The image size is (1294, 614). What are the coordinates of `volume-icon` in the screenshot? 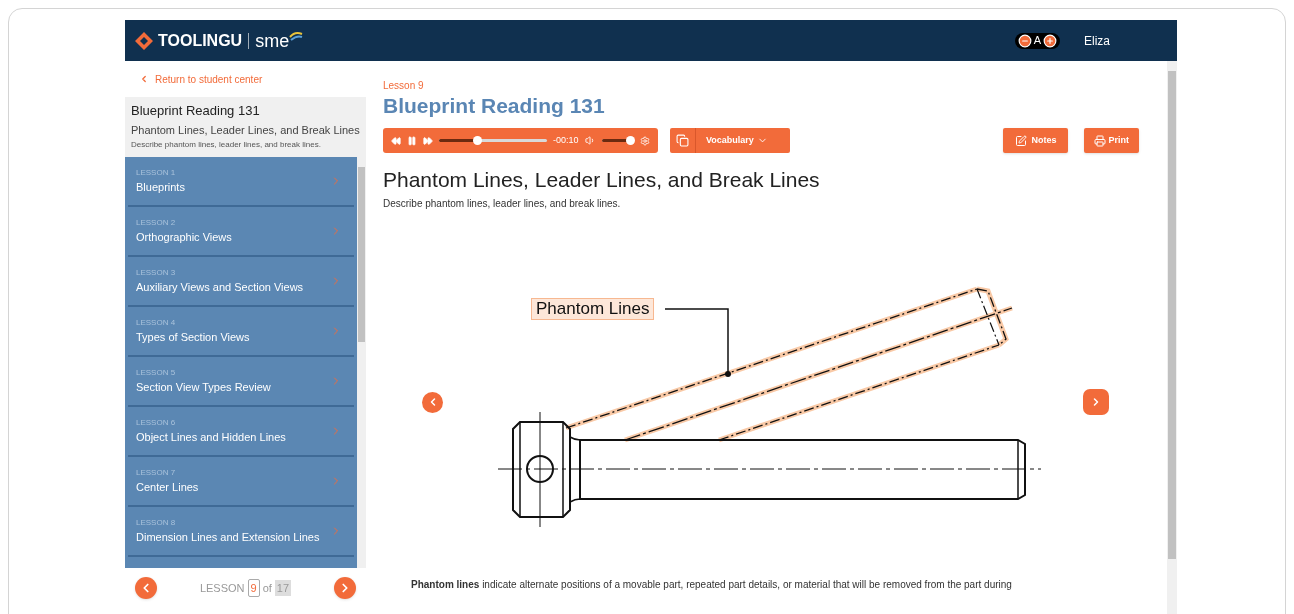 It's located at (590, 140).